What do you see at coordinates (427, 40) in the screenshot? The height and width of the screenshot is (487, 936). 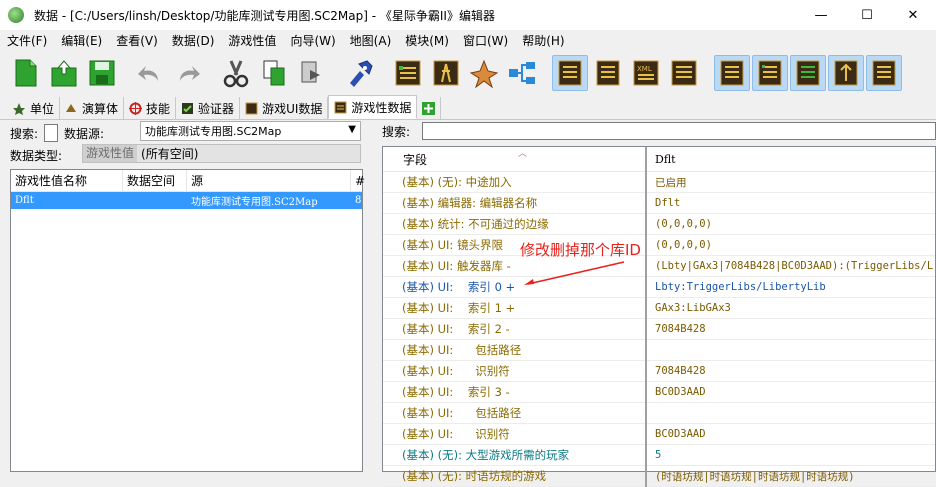 I see `menu-module: 模块(M)` at bounding box center [427, 40].